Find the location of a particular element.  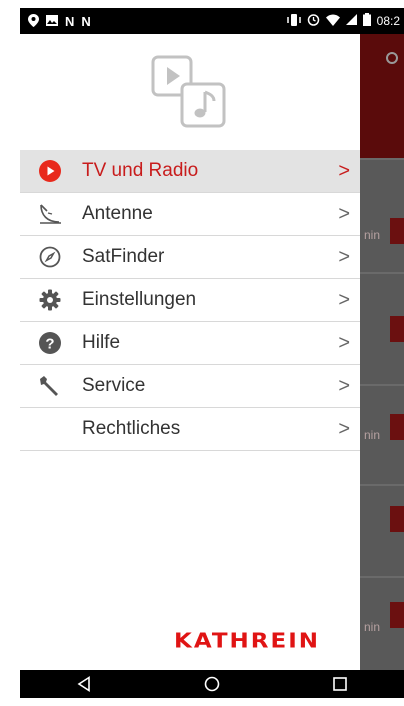

battery-icon is located at coordinates (366, 21).